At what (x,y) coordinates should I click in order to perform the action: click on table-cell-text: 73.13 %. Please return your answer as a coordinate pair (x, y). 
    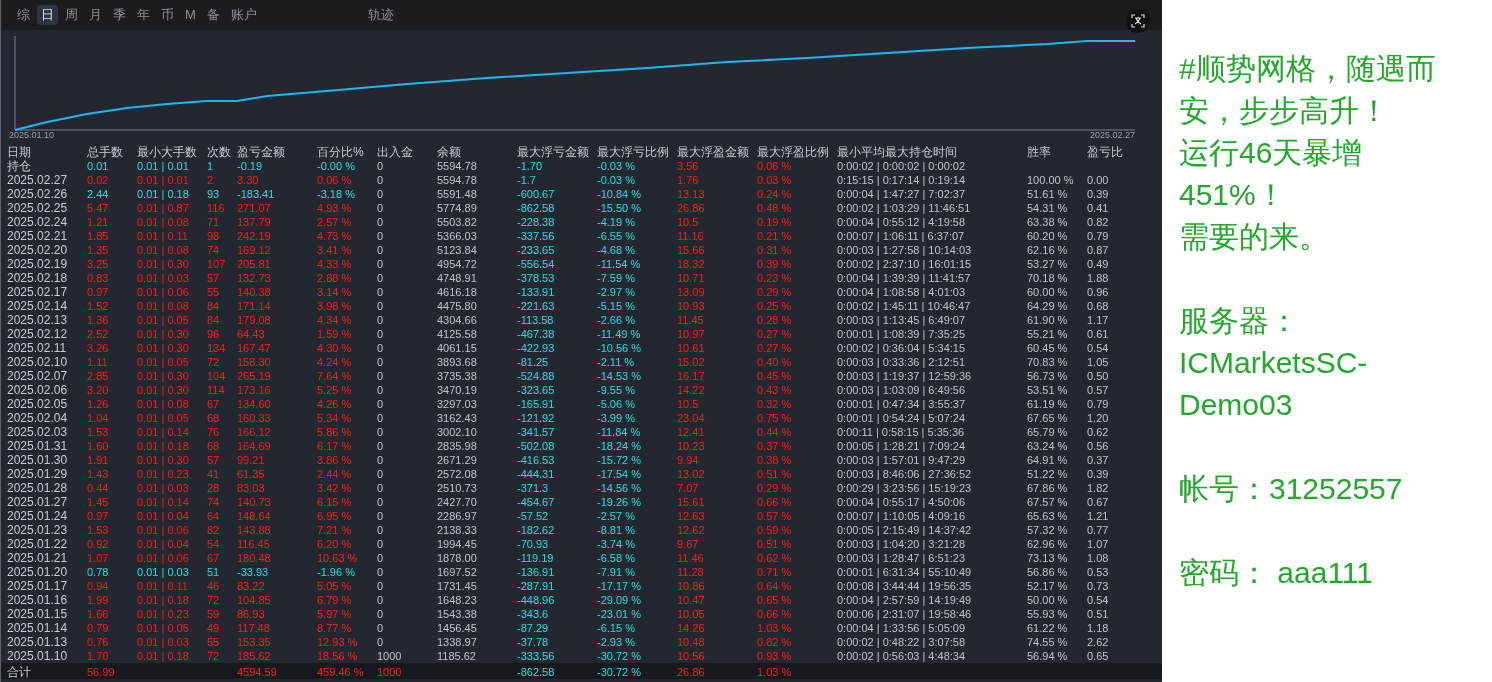
    Looking at the image, I should click on (1048, 558).